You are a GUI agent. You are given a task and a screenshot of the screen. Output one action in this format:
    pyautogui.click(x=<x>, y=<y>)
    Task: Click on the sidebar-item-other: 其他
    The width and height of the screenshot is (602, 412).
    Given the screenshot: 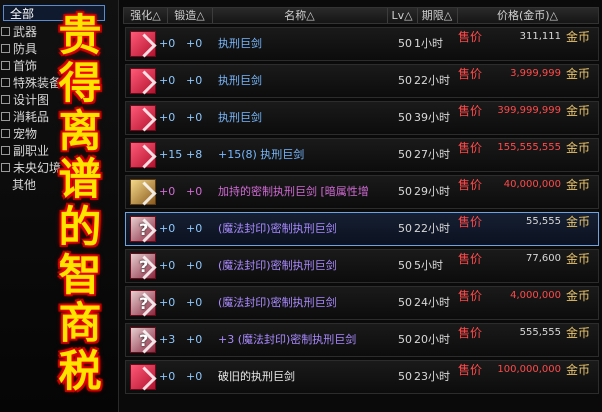 What is the action you would take?
    pyautogui.click(x=24, y=185)
    